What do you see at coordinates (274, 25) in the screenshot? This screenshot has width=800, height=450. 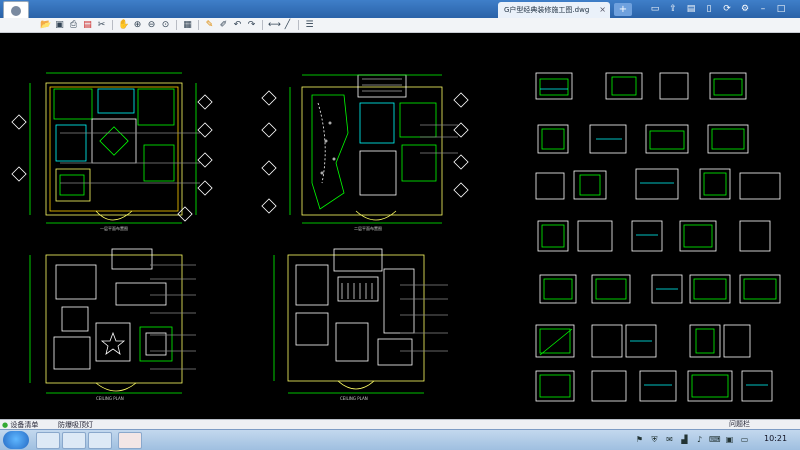 I see `measure-icon: ⟷` at bounding box center [274, 25].